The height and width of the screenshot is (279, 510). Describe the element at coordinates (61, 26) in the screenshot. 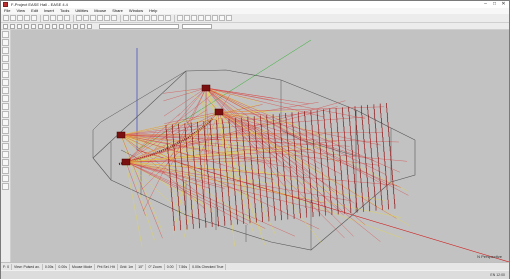

I see `wall-button` at that location.